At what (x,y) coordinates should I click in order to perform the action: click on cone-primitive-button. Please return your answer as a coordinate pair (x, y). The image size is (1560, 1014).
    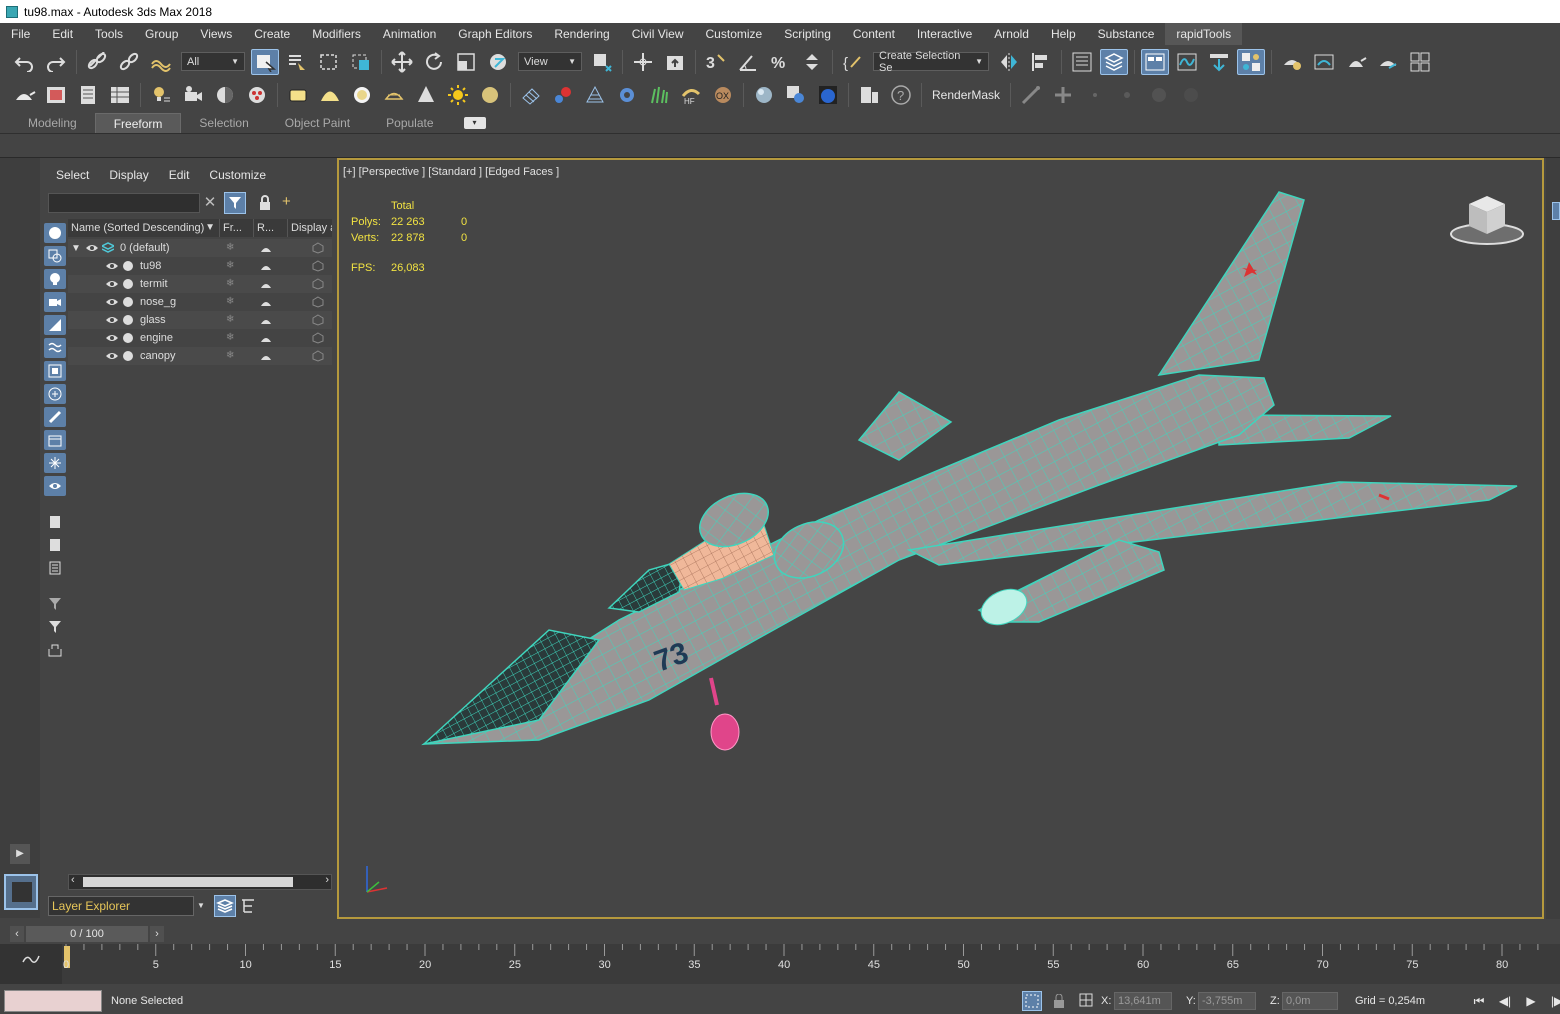
    Looking at the image, I should click on (426, 95).